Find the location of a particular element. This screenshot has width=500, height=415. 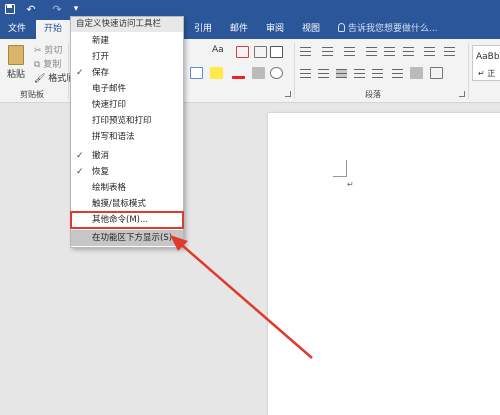

clipboard-group-label: 剪贴板 is located at coordinates (32, 94).